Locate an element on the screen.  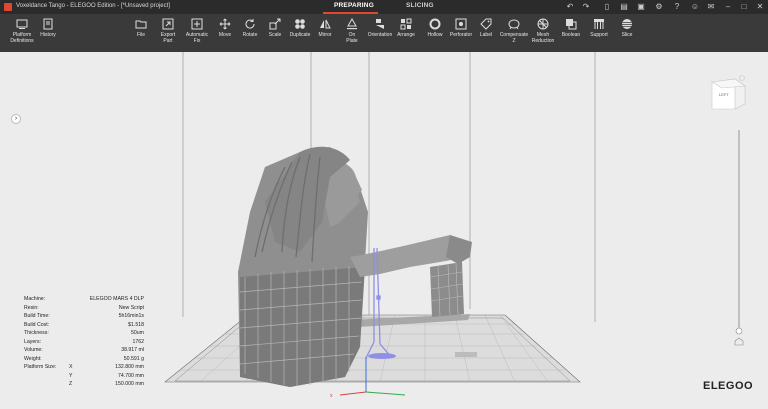
open-file-icon: ▤ is located at coordinates (624, 7).